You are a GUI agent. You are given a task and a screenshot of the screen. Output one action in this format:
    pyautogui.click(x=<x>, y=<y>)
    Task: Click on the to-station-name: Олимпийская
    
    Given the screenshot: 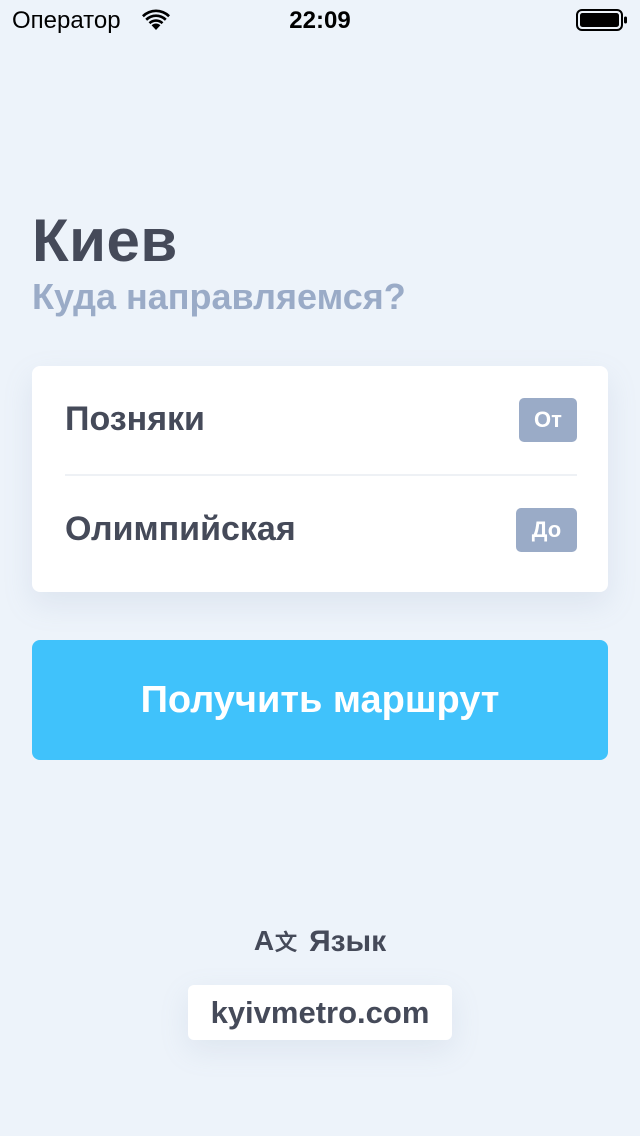 What is the action you would take?
    pyautogui.click(x=180, y=529)
    